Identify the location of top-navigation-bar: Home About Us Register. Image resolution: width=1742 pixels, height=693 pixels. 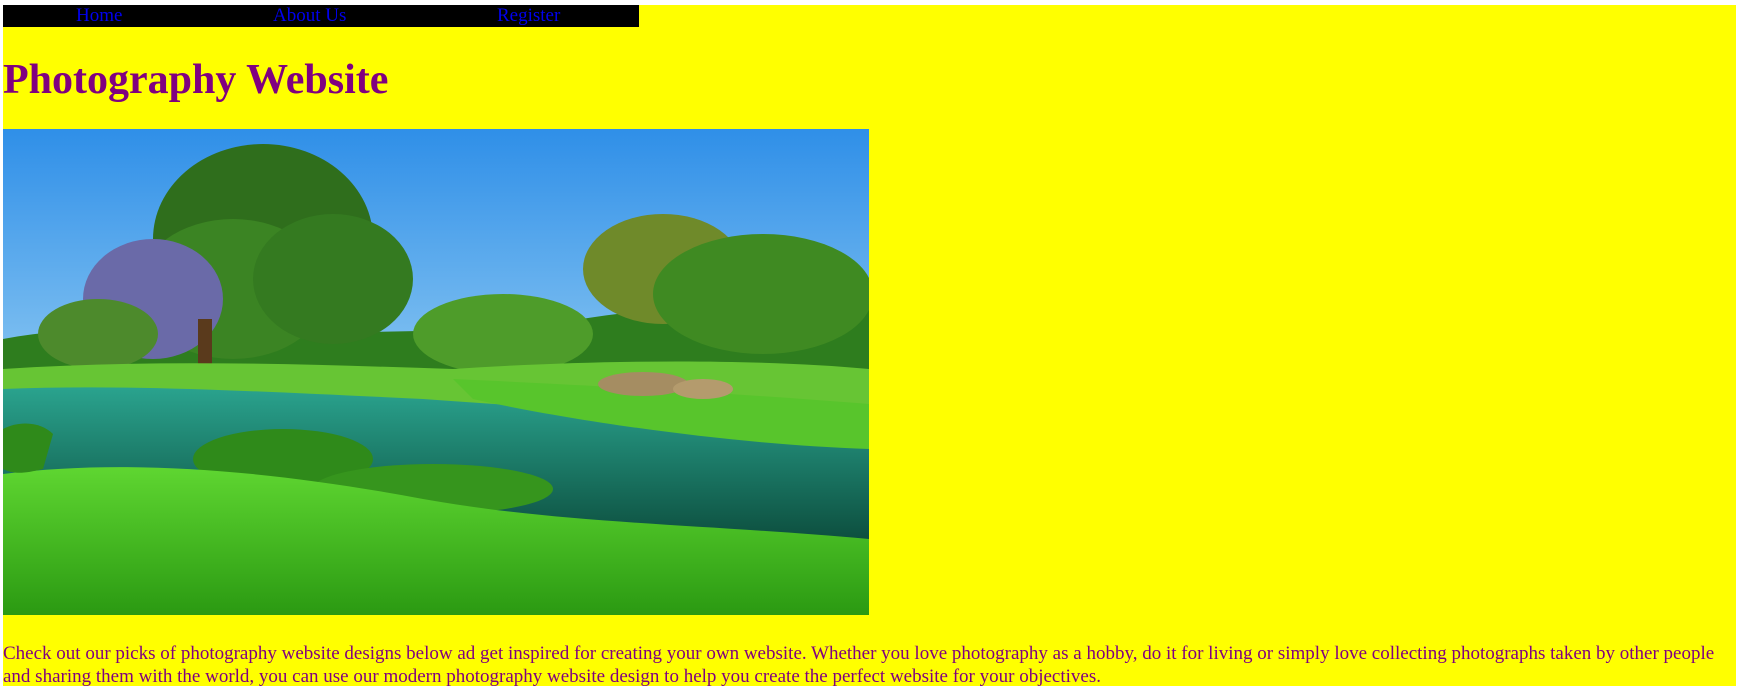
(321, 16).